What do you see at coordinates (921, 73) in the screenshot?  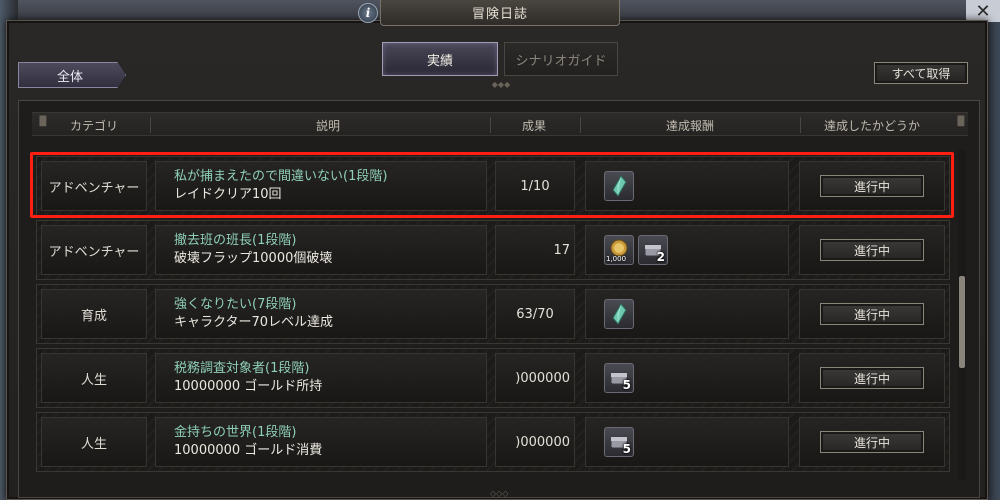 I see `receive-all-button: すべて取得` at bounding box center [921, 73].